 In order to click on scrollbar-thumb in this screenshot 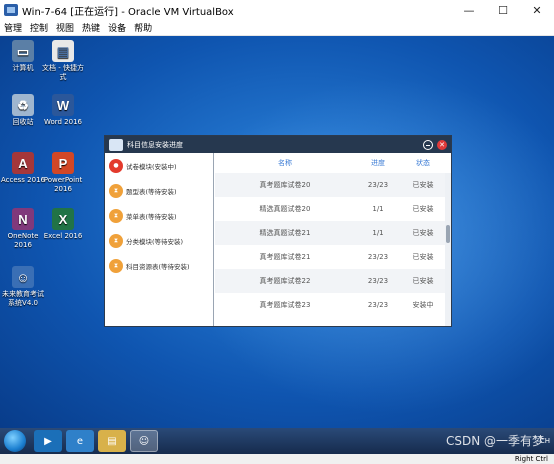, I will do `click(448, 234)`.